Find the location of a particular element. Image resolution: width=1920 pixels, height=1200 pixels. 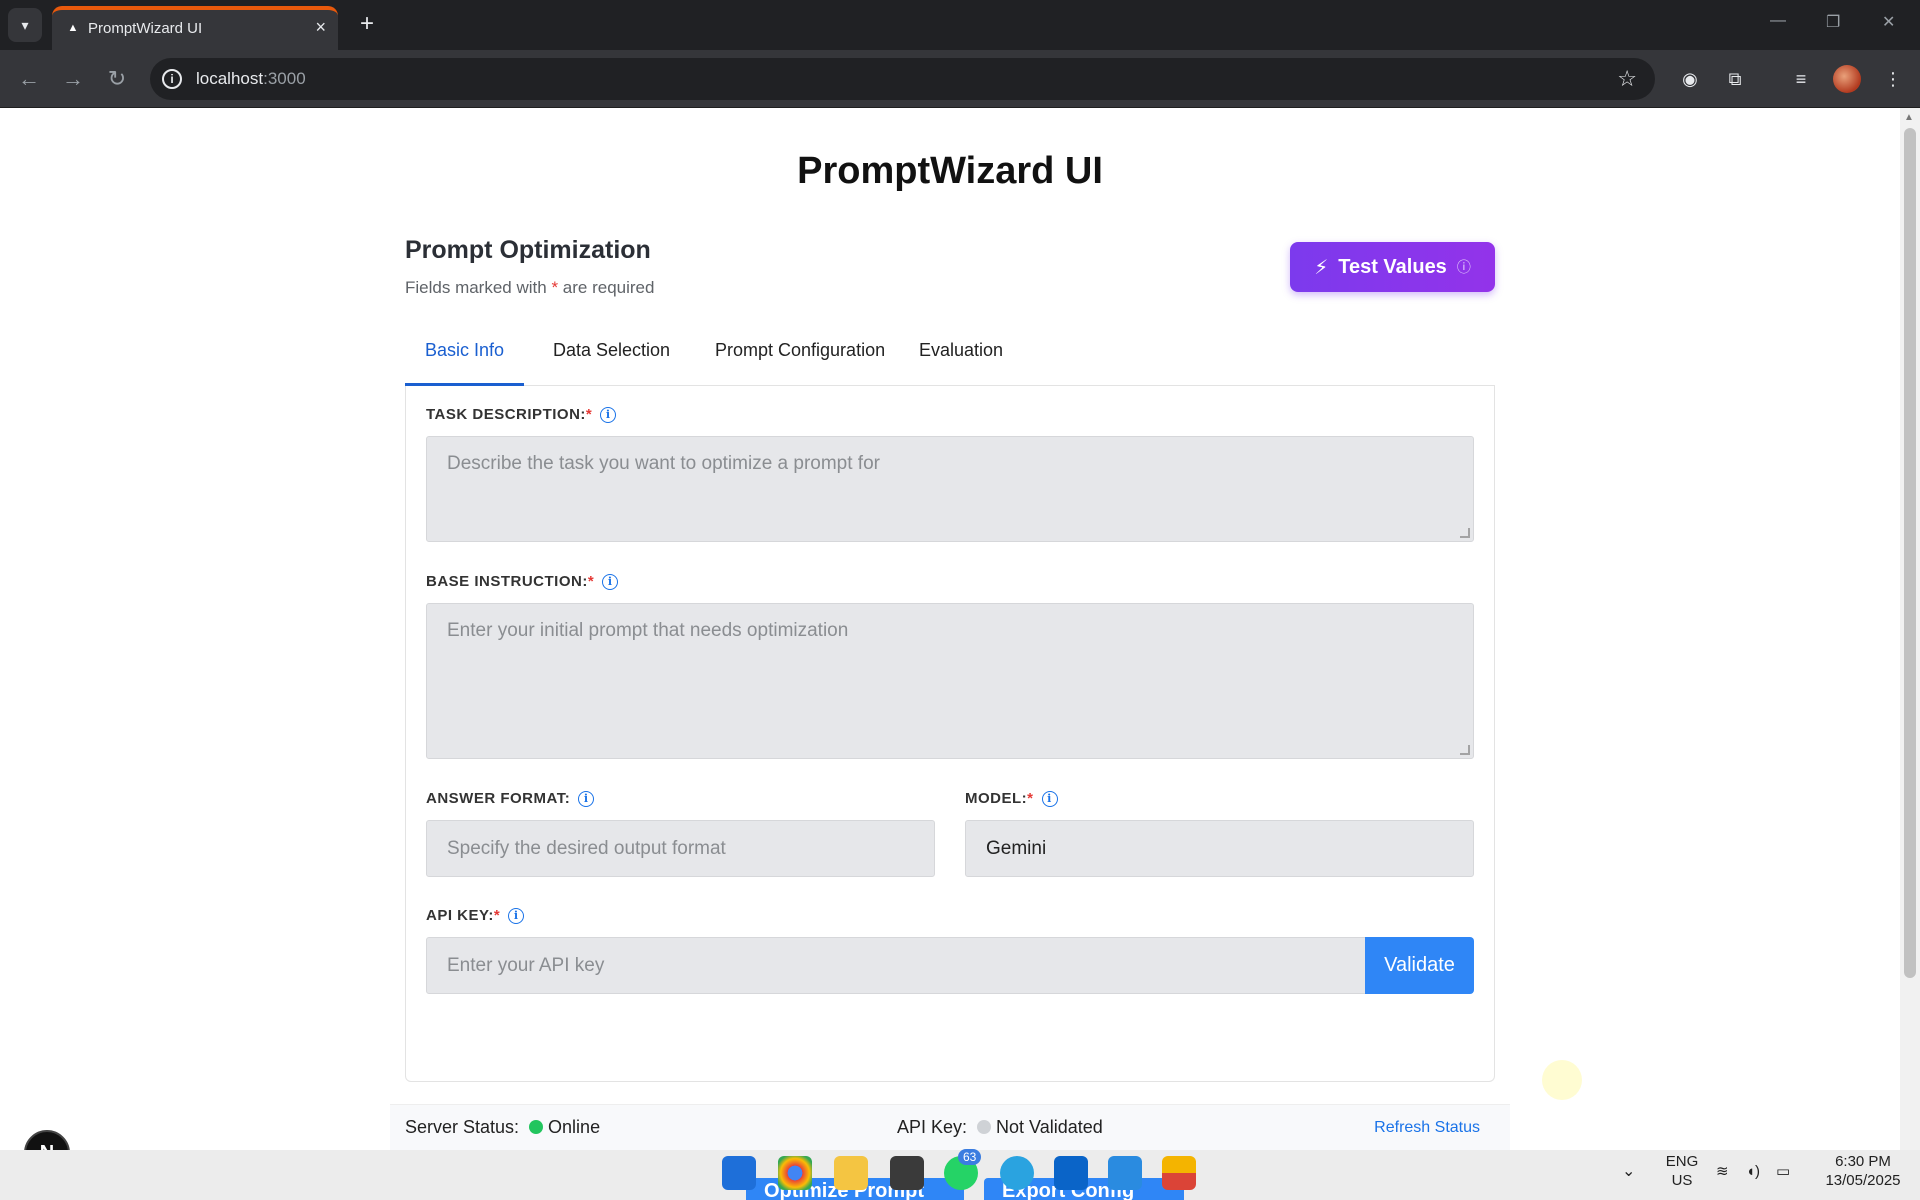

language-indicator: ENG US is located at coordinates (1682, 1171).